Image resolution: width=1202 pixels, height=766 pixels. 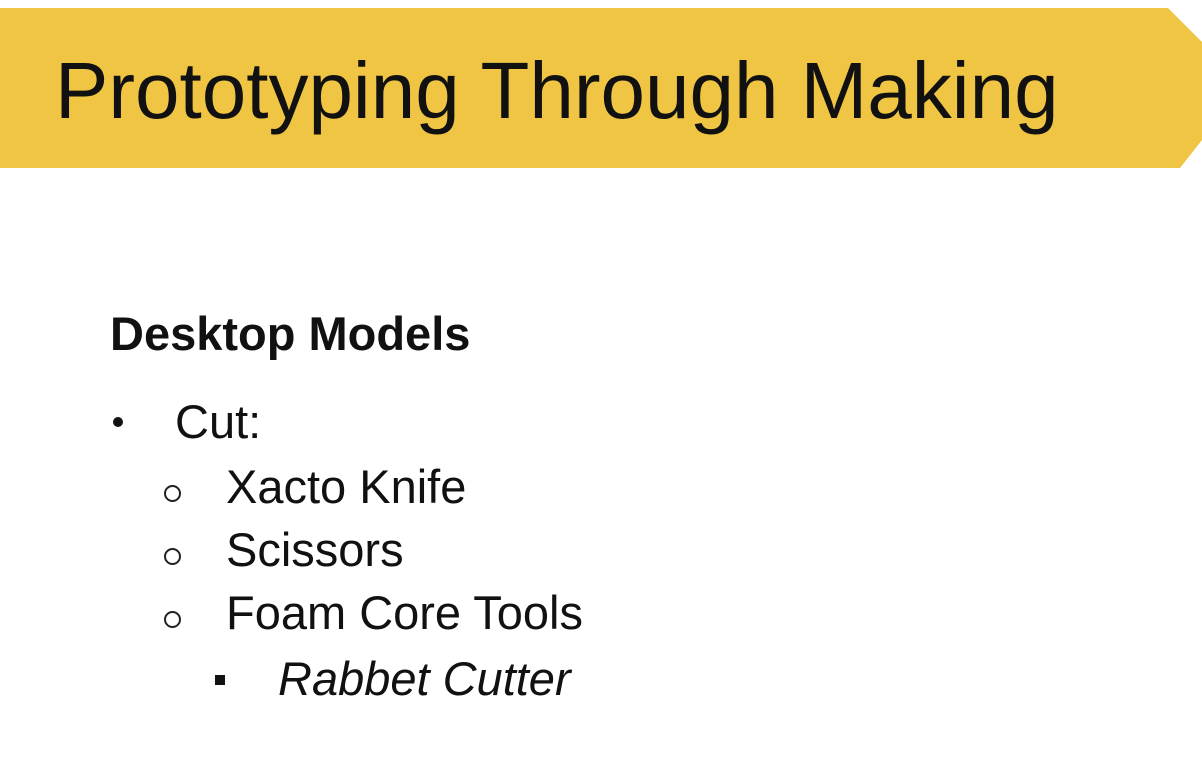 I want to click on section-heading: Desktop Models, so click(x=290, y=333).